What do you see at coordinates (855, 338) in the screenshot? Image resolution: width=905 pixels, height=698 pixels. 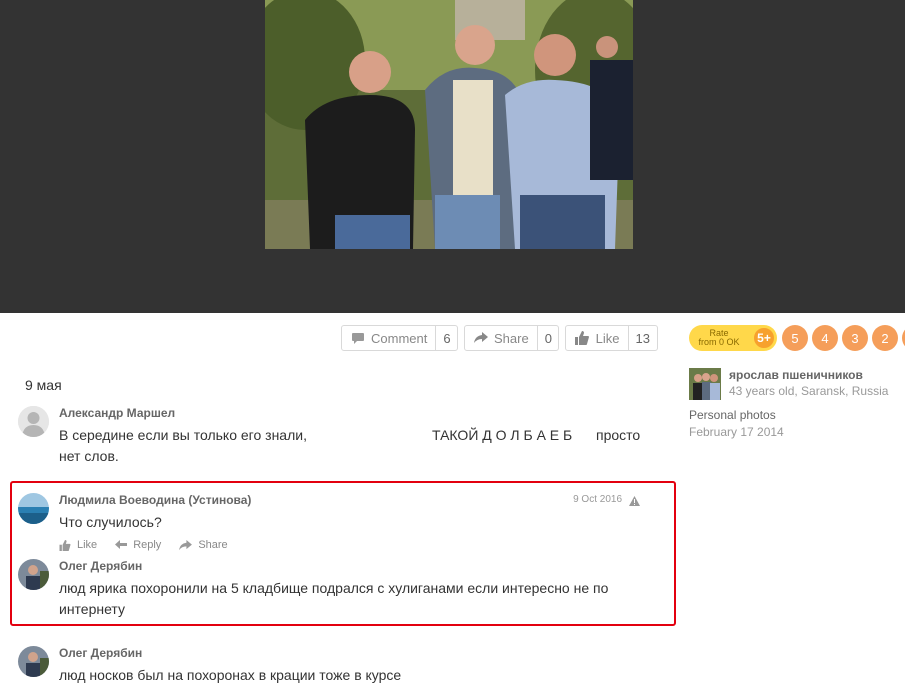 I see `rate-3-button: 3` at bounding box center [855, 338].